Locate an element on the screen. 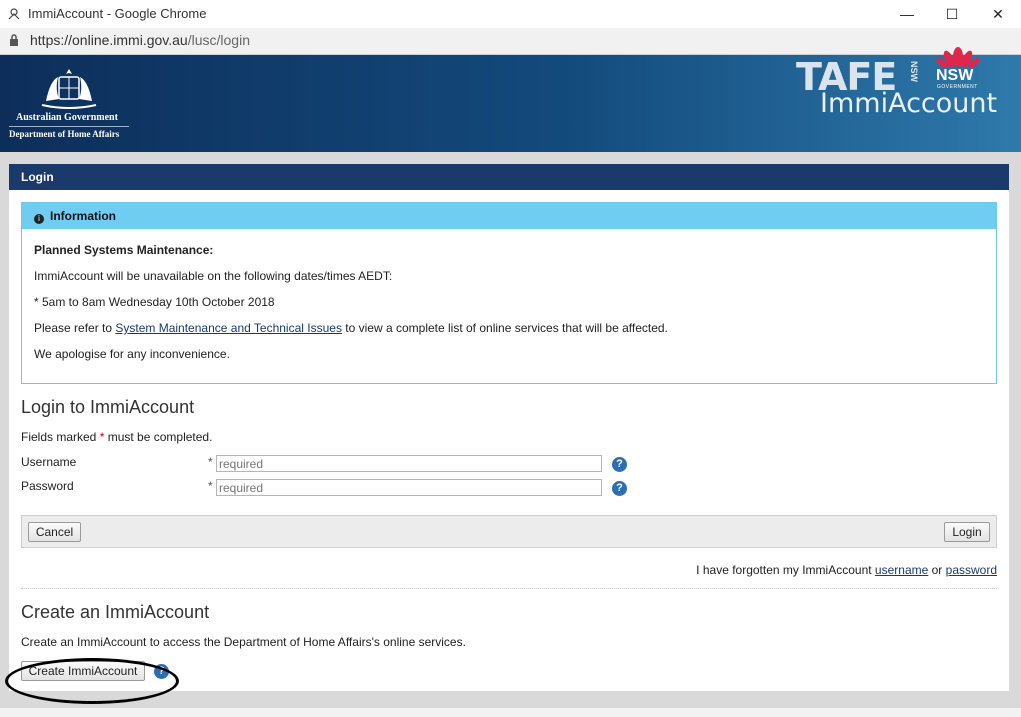 The height and width of the screenshot is (717, 1021). window-title: ImmiAccount - Google Chrome is located at coordinates (117, 13).